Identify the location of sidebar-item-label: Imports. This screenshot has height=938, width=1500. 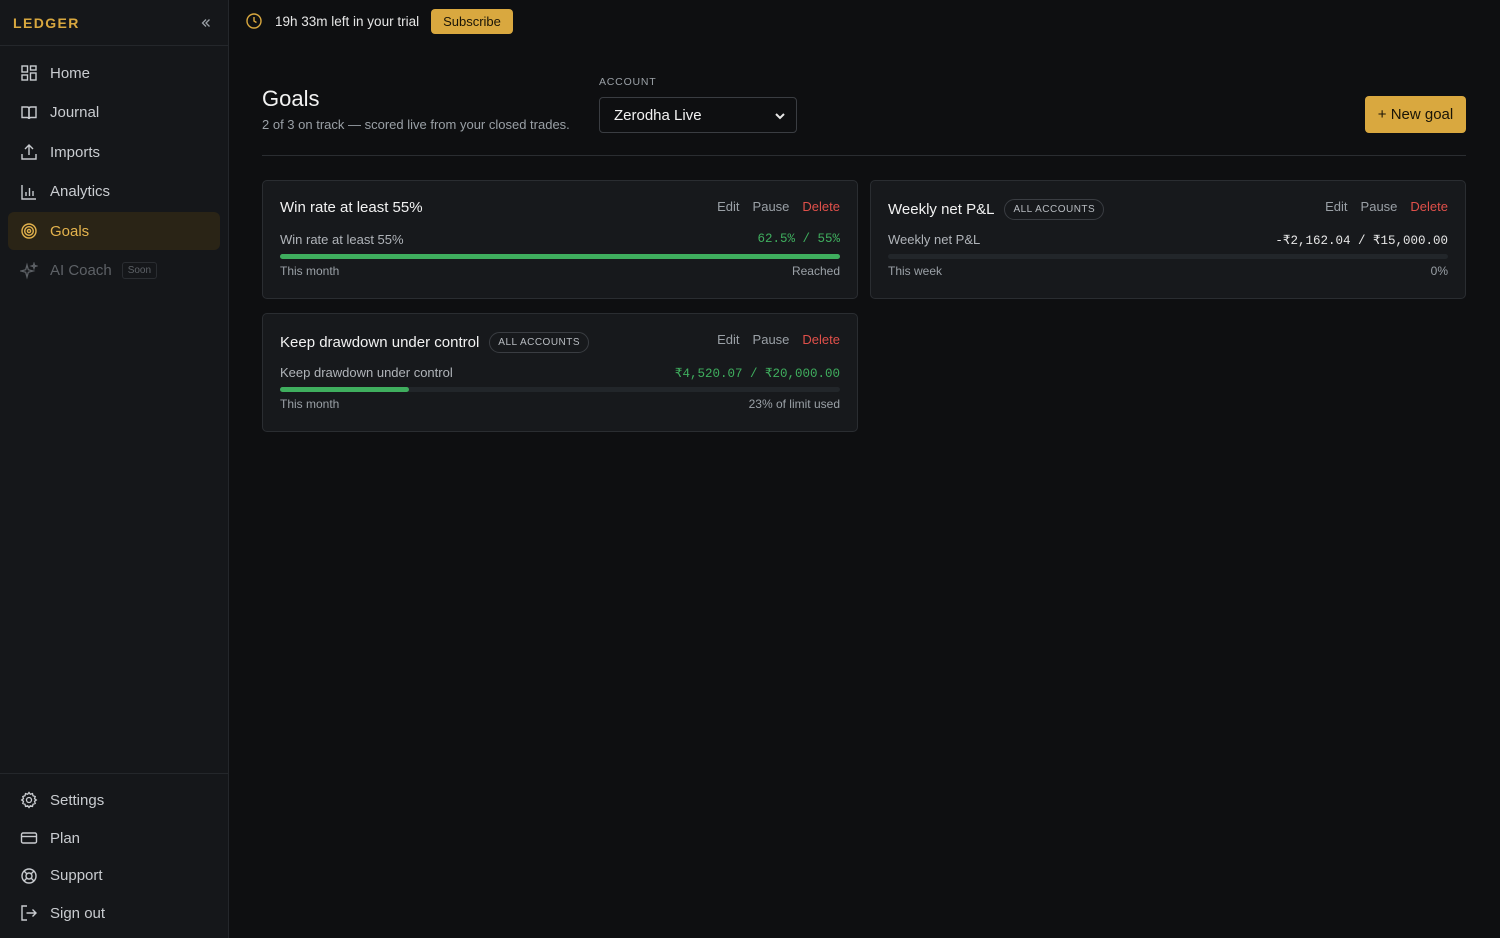
(75, 152).